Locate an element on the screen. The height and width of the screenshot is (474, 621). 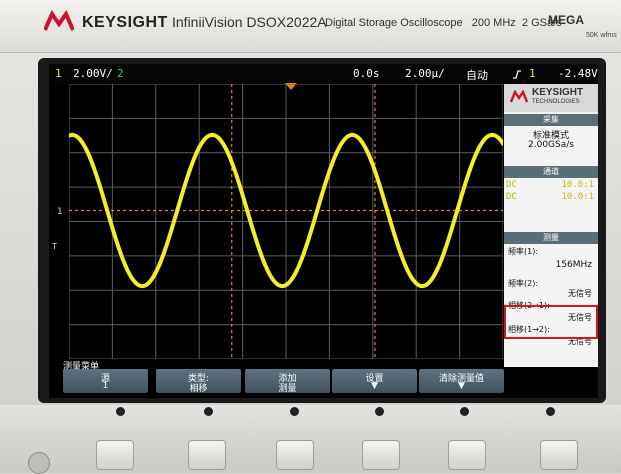
softkey-4-button is located at coordinates (379, 411).